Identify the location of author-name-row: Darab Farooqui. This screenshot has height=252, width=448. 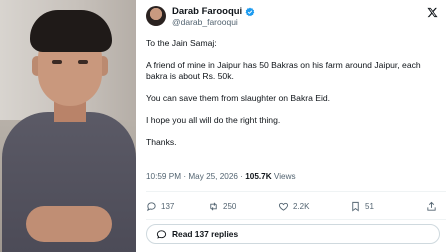
(213, 11).